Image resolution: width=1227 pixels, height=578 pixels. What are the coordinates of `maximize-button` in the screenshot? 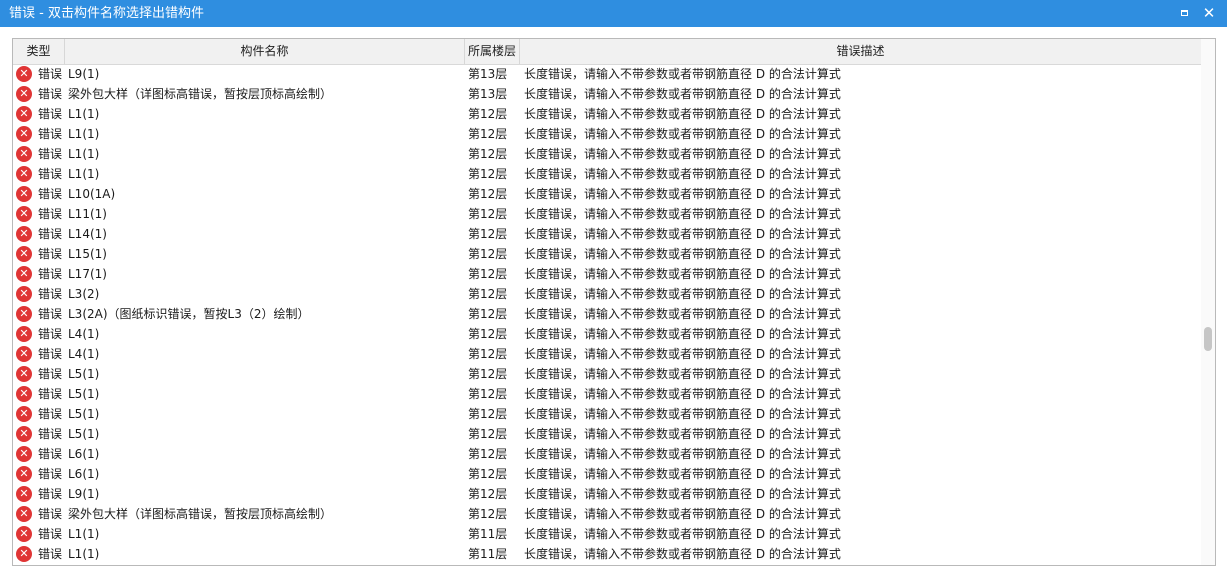 It's located at (1184, 13).